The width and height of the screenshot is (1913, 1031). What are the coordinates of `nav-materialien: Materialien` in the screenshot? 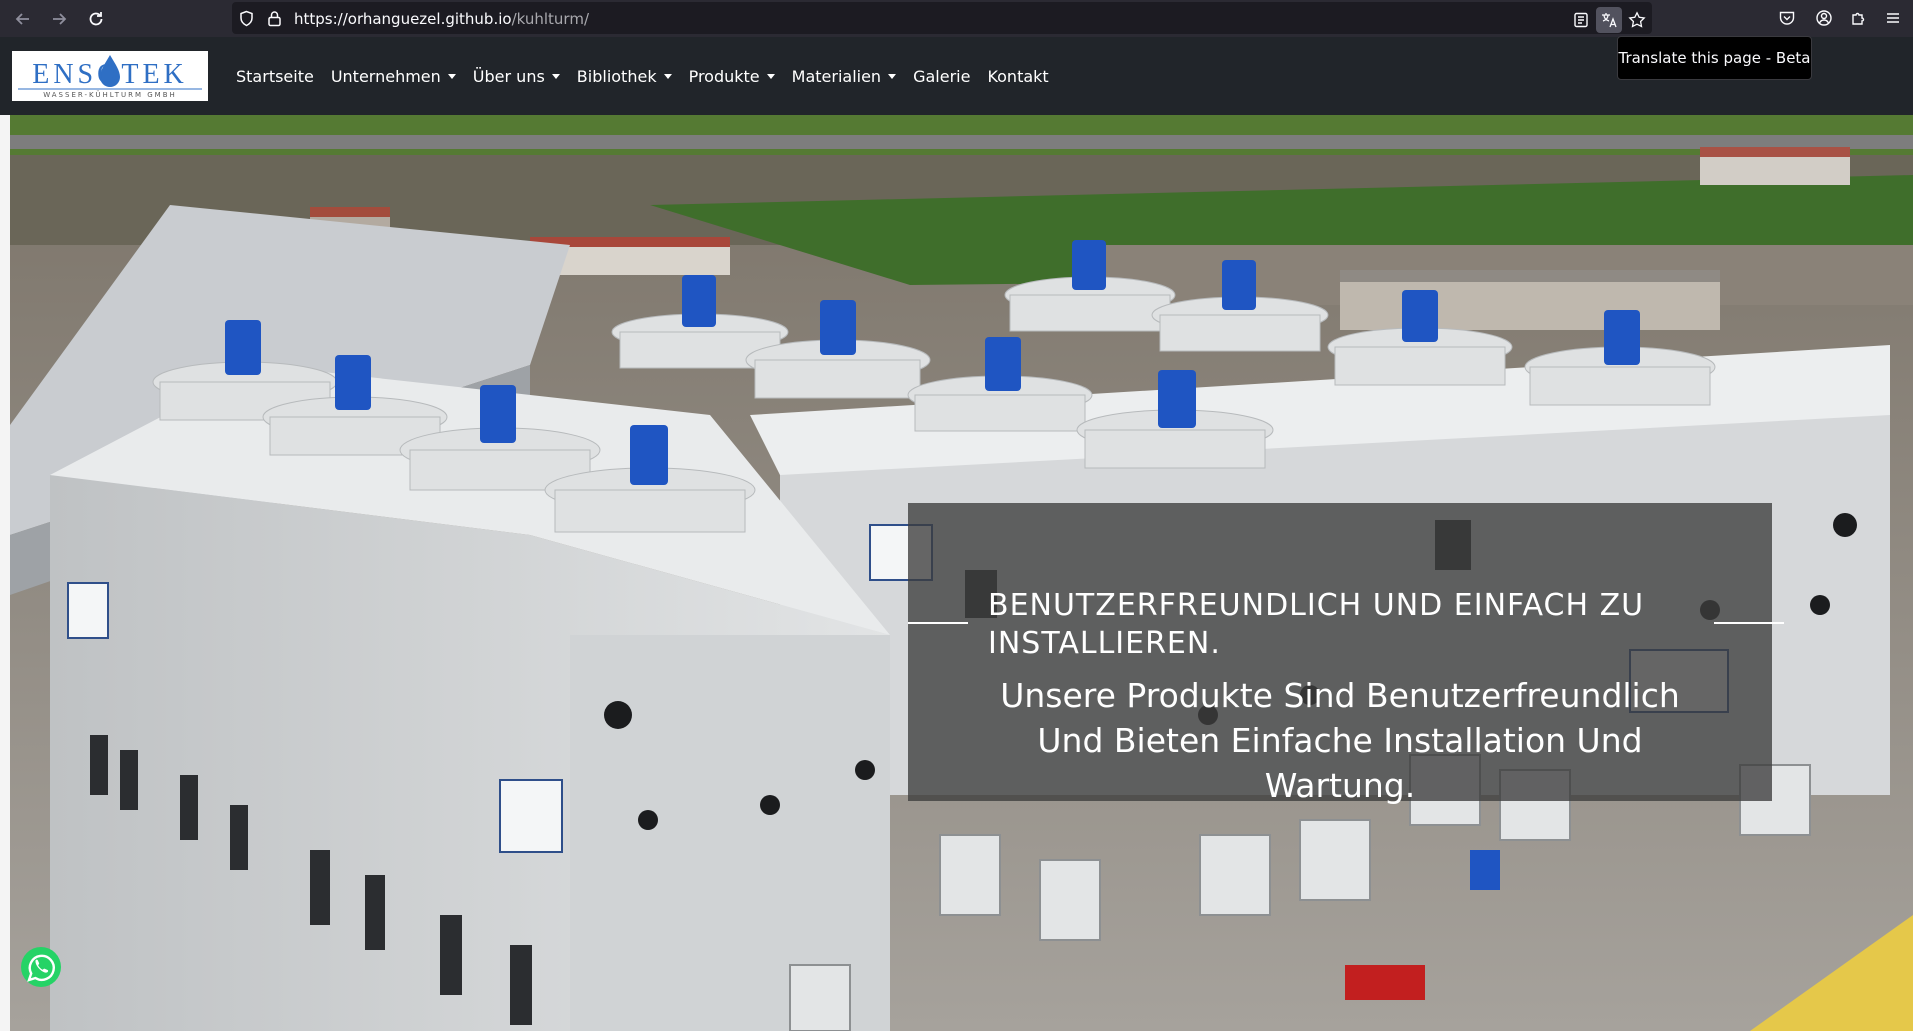 It's located at (844, 76).